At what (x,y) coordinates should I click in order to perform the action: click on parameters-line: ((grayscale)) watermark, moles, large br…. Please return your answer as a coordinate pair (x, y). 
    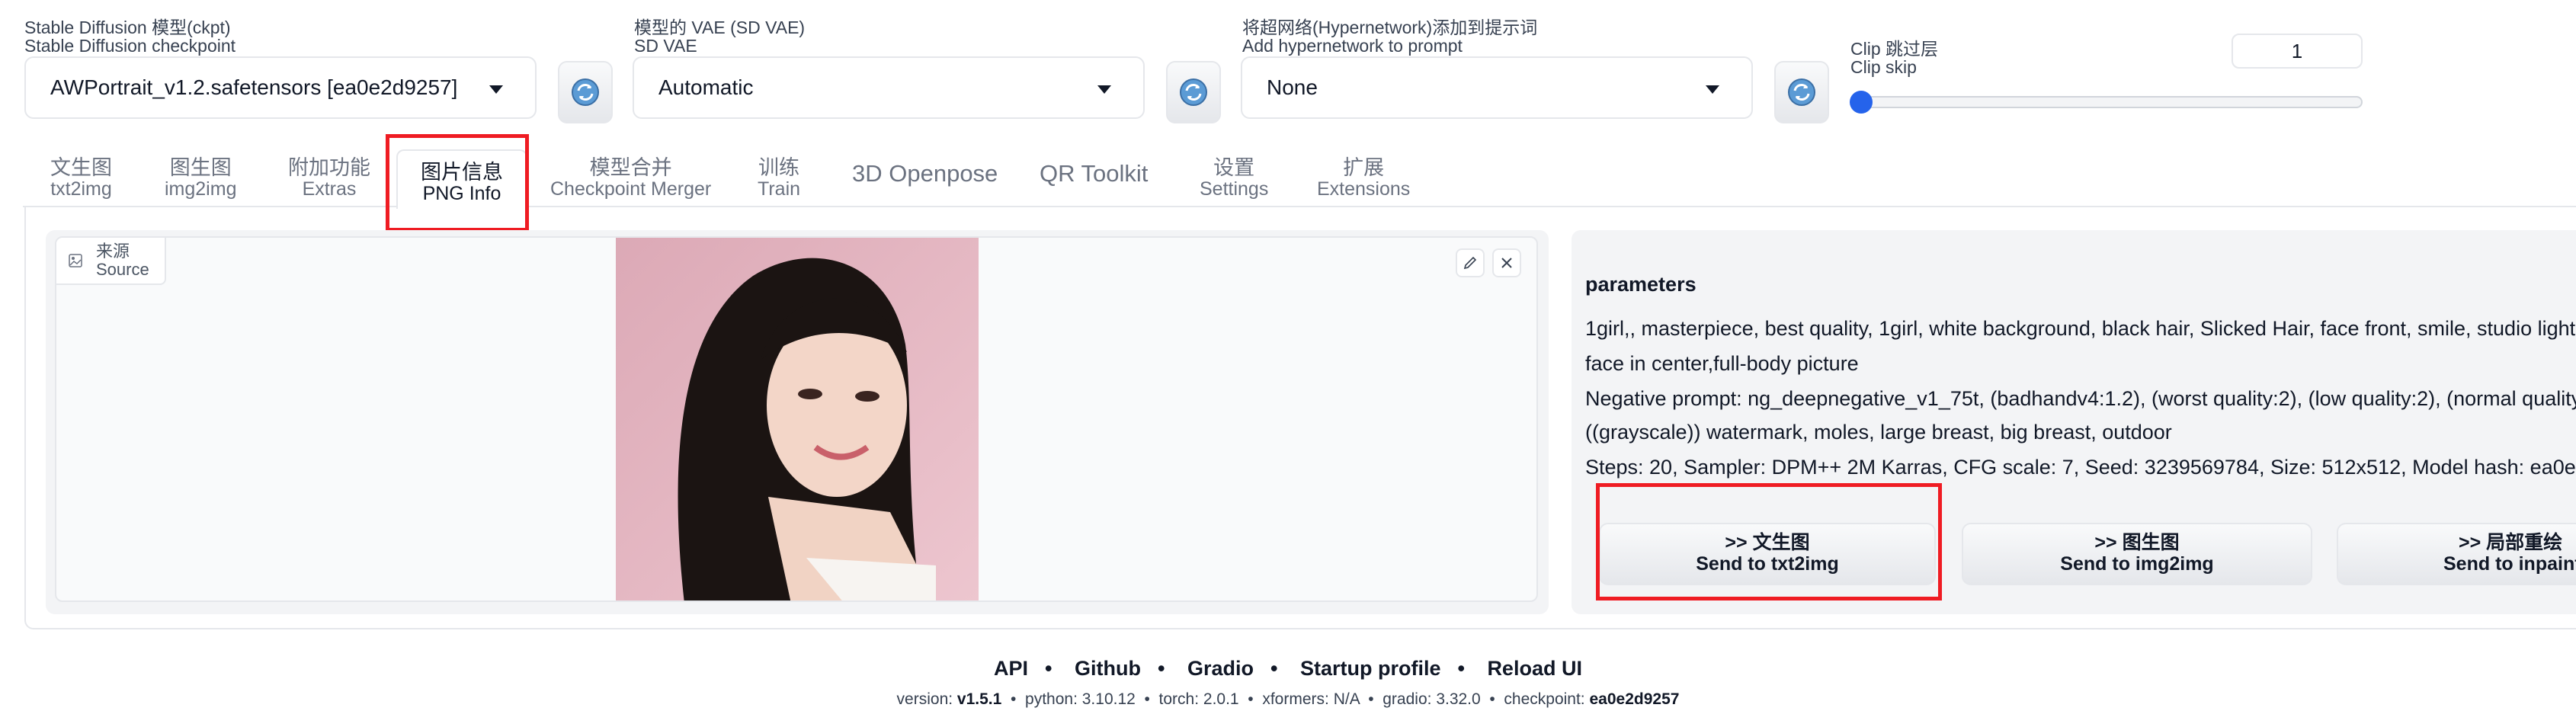
    Looking at the image, I should click on (1878, 432).